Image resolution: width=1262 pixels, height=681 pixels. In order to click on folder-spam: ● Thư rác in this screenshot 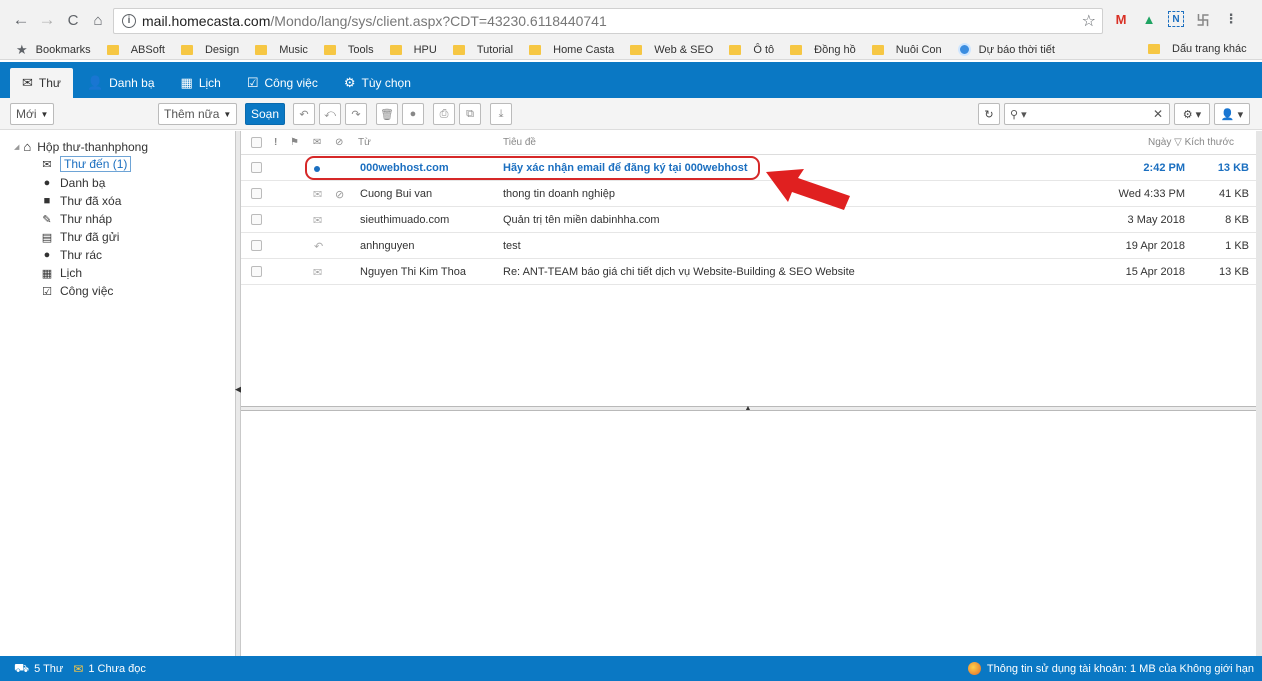, I will do `click(71, 255)`.